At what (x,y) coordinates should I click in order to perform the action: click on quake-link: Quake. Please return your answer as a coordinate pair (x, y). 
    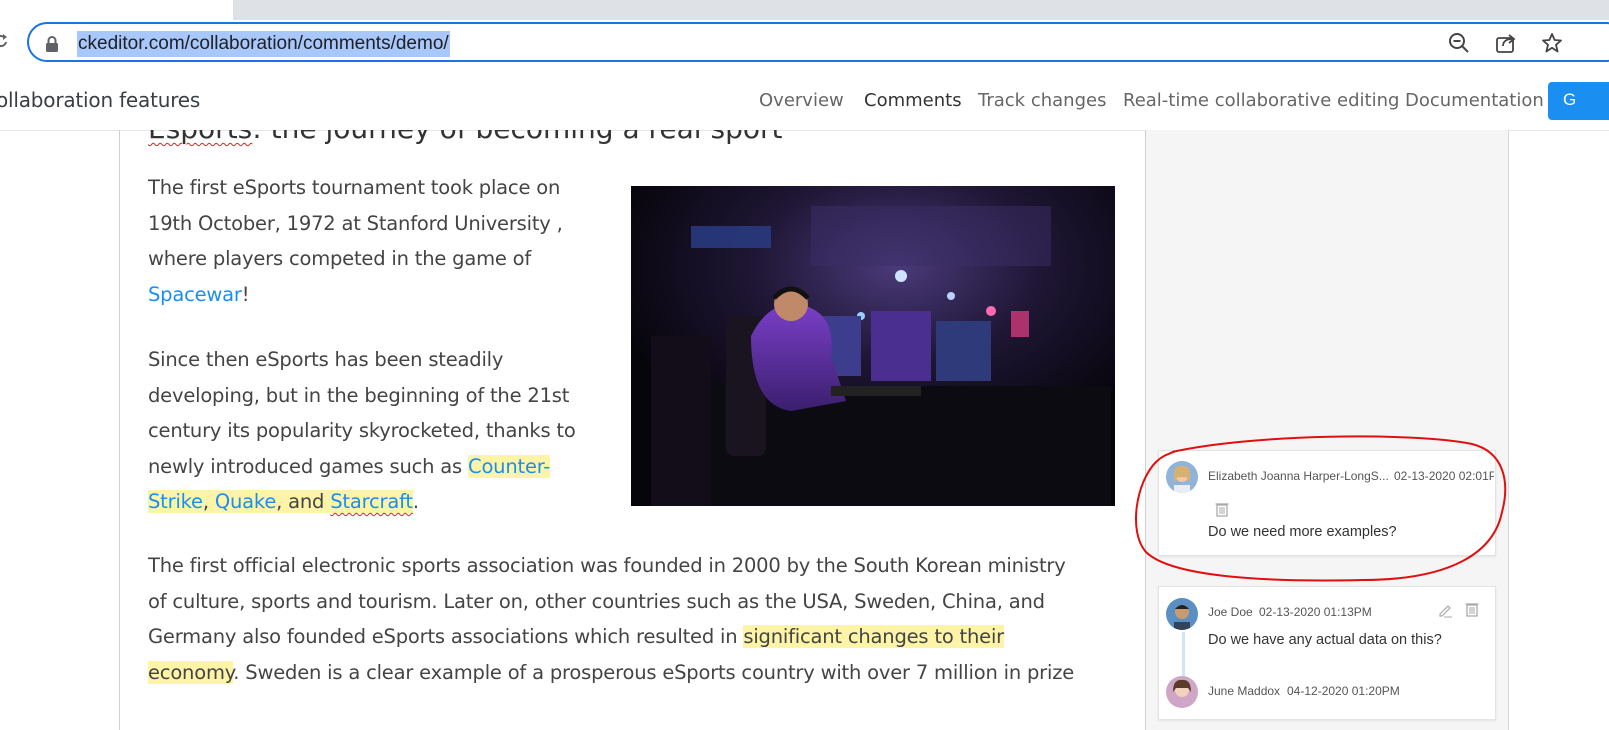
    Looking at the image, I should click on (245, 501).